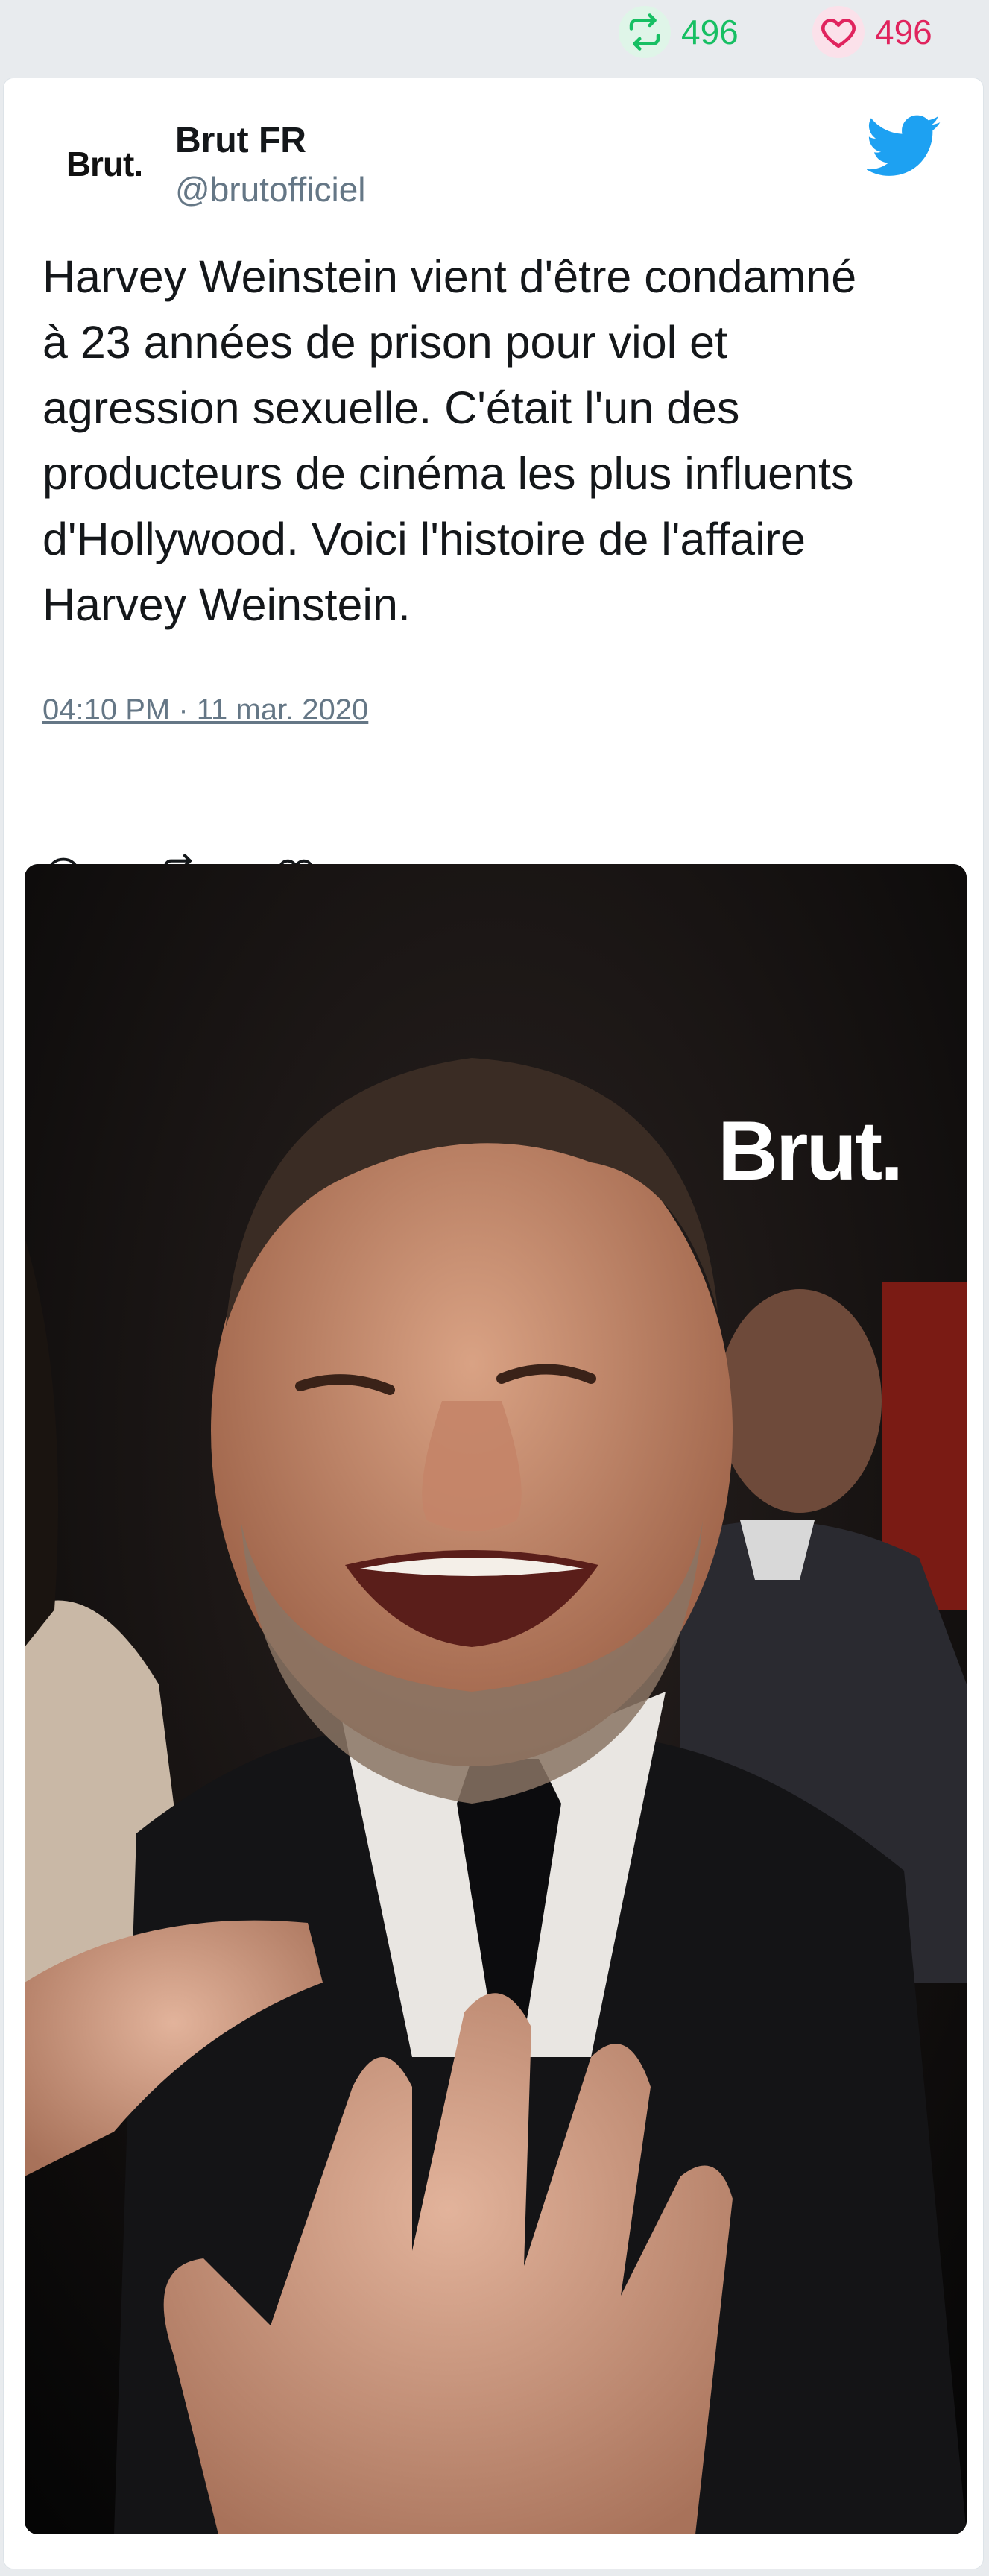 The image size is (989, 2576). I want to click on avatar: Brut., so click(104, 164).